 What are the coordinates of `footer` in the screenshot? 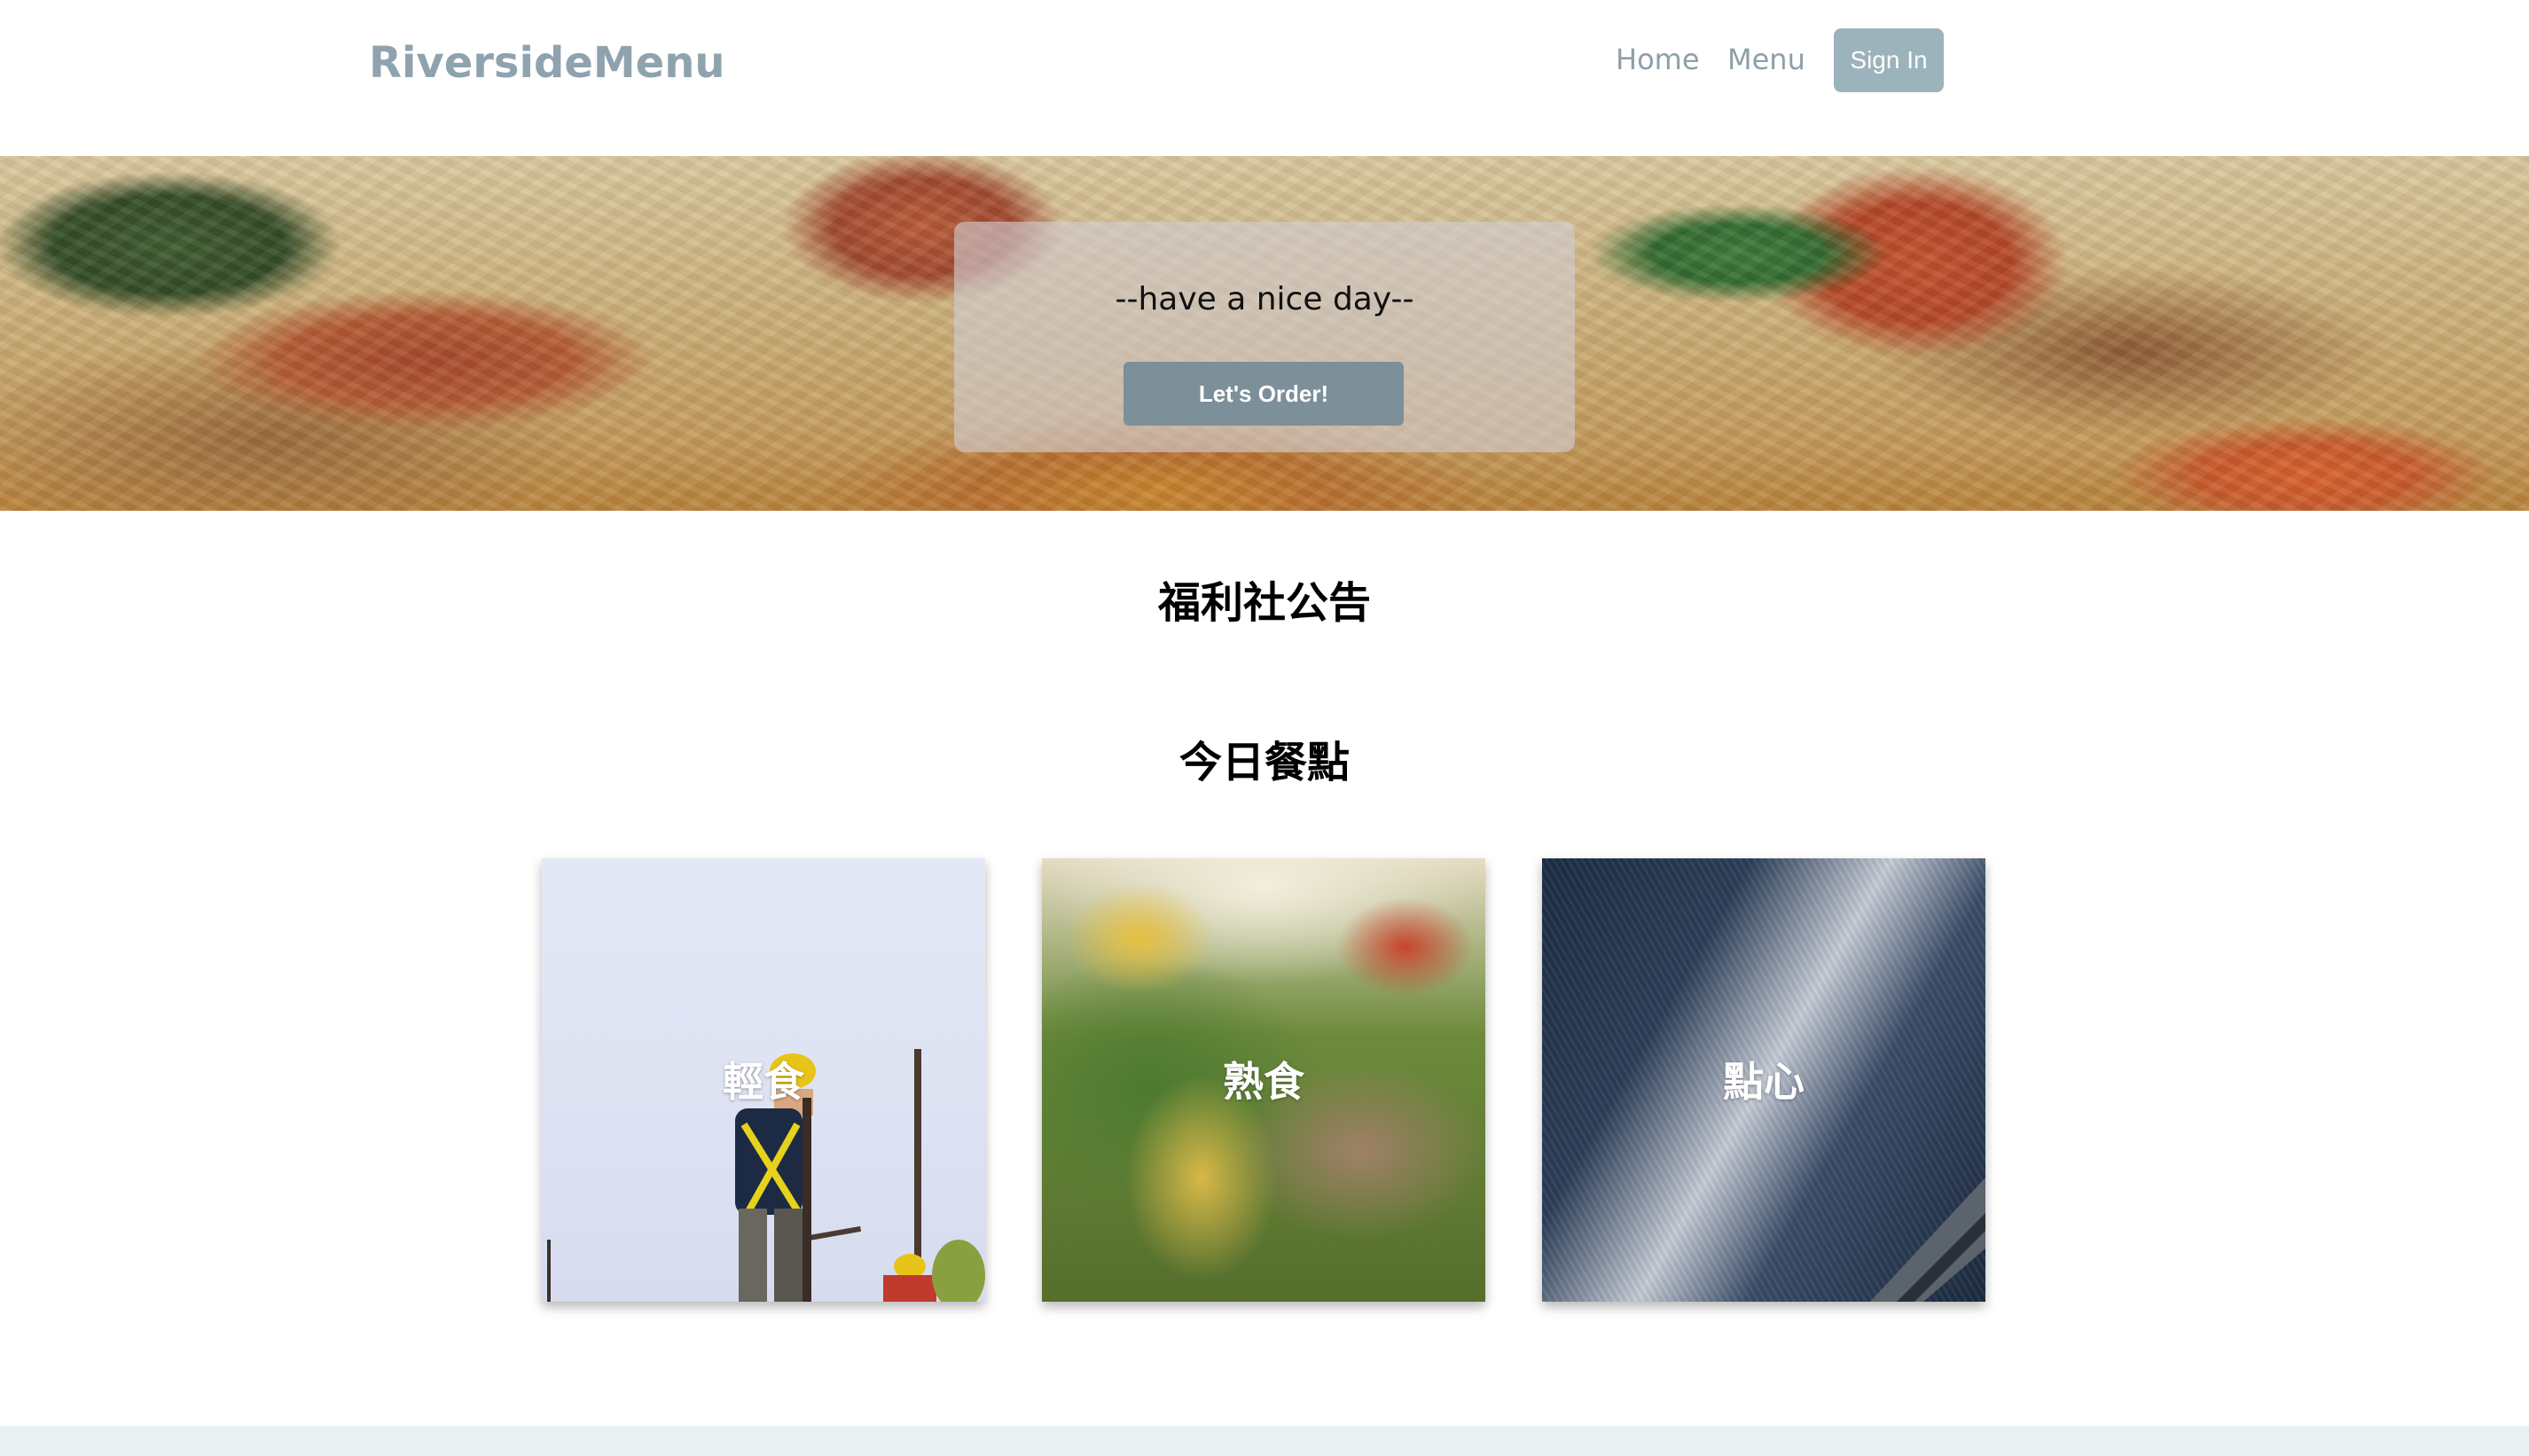 It's located at (1264, 1441).